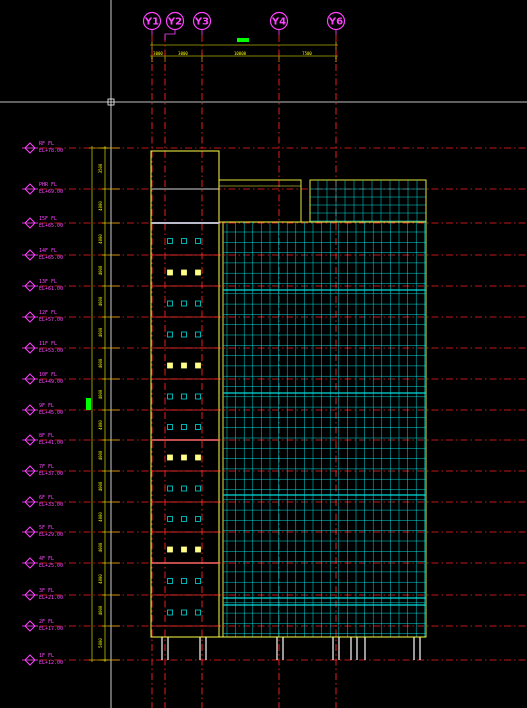 This screenshot has width=527, height=708. Describe the element at coordinates (51, 413) in the screenshot. I see `level-elevation: EL+45.00` at that location.